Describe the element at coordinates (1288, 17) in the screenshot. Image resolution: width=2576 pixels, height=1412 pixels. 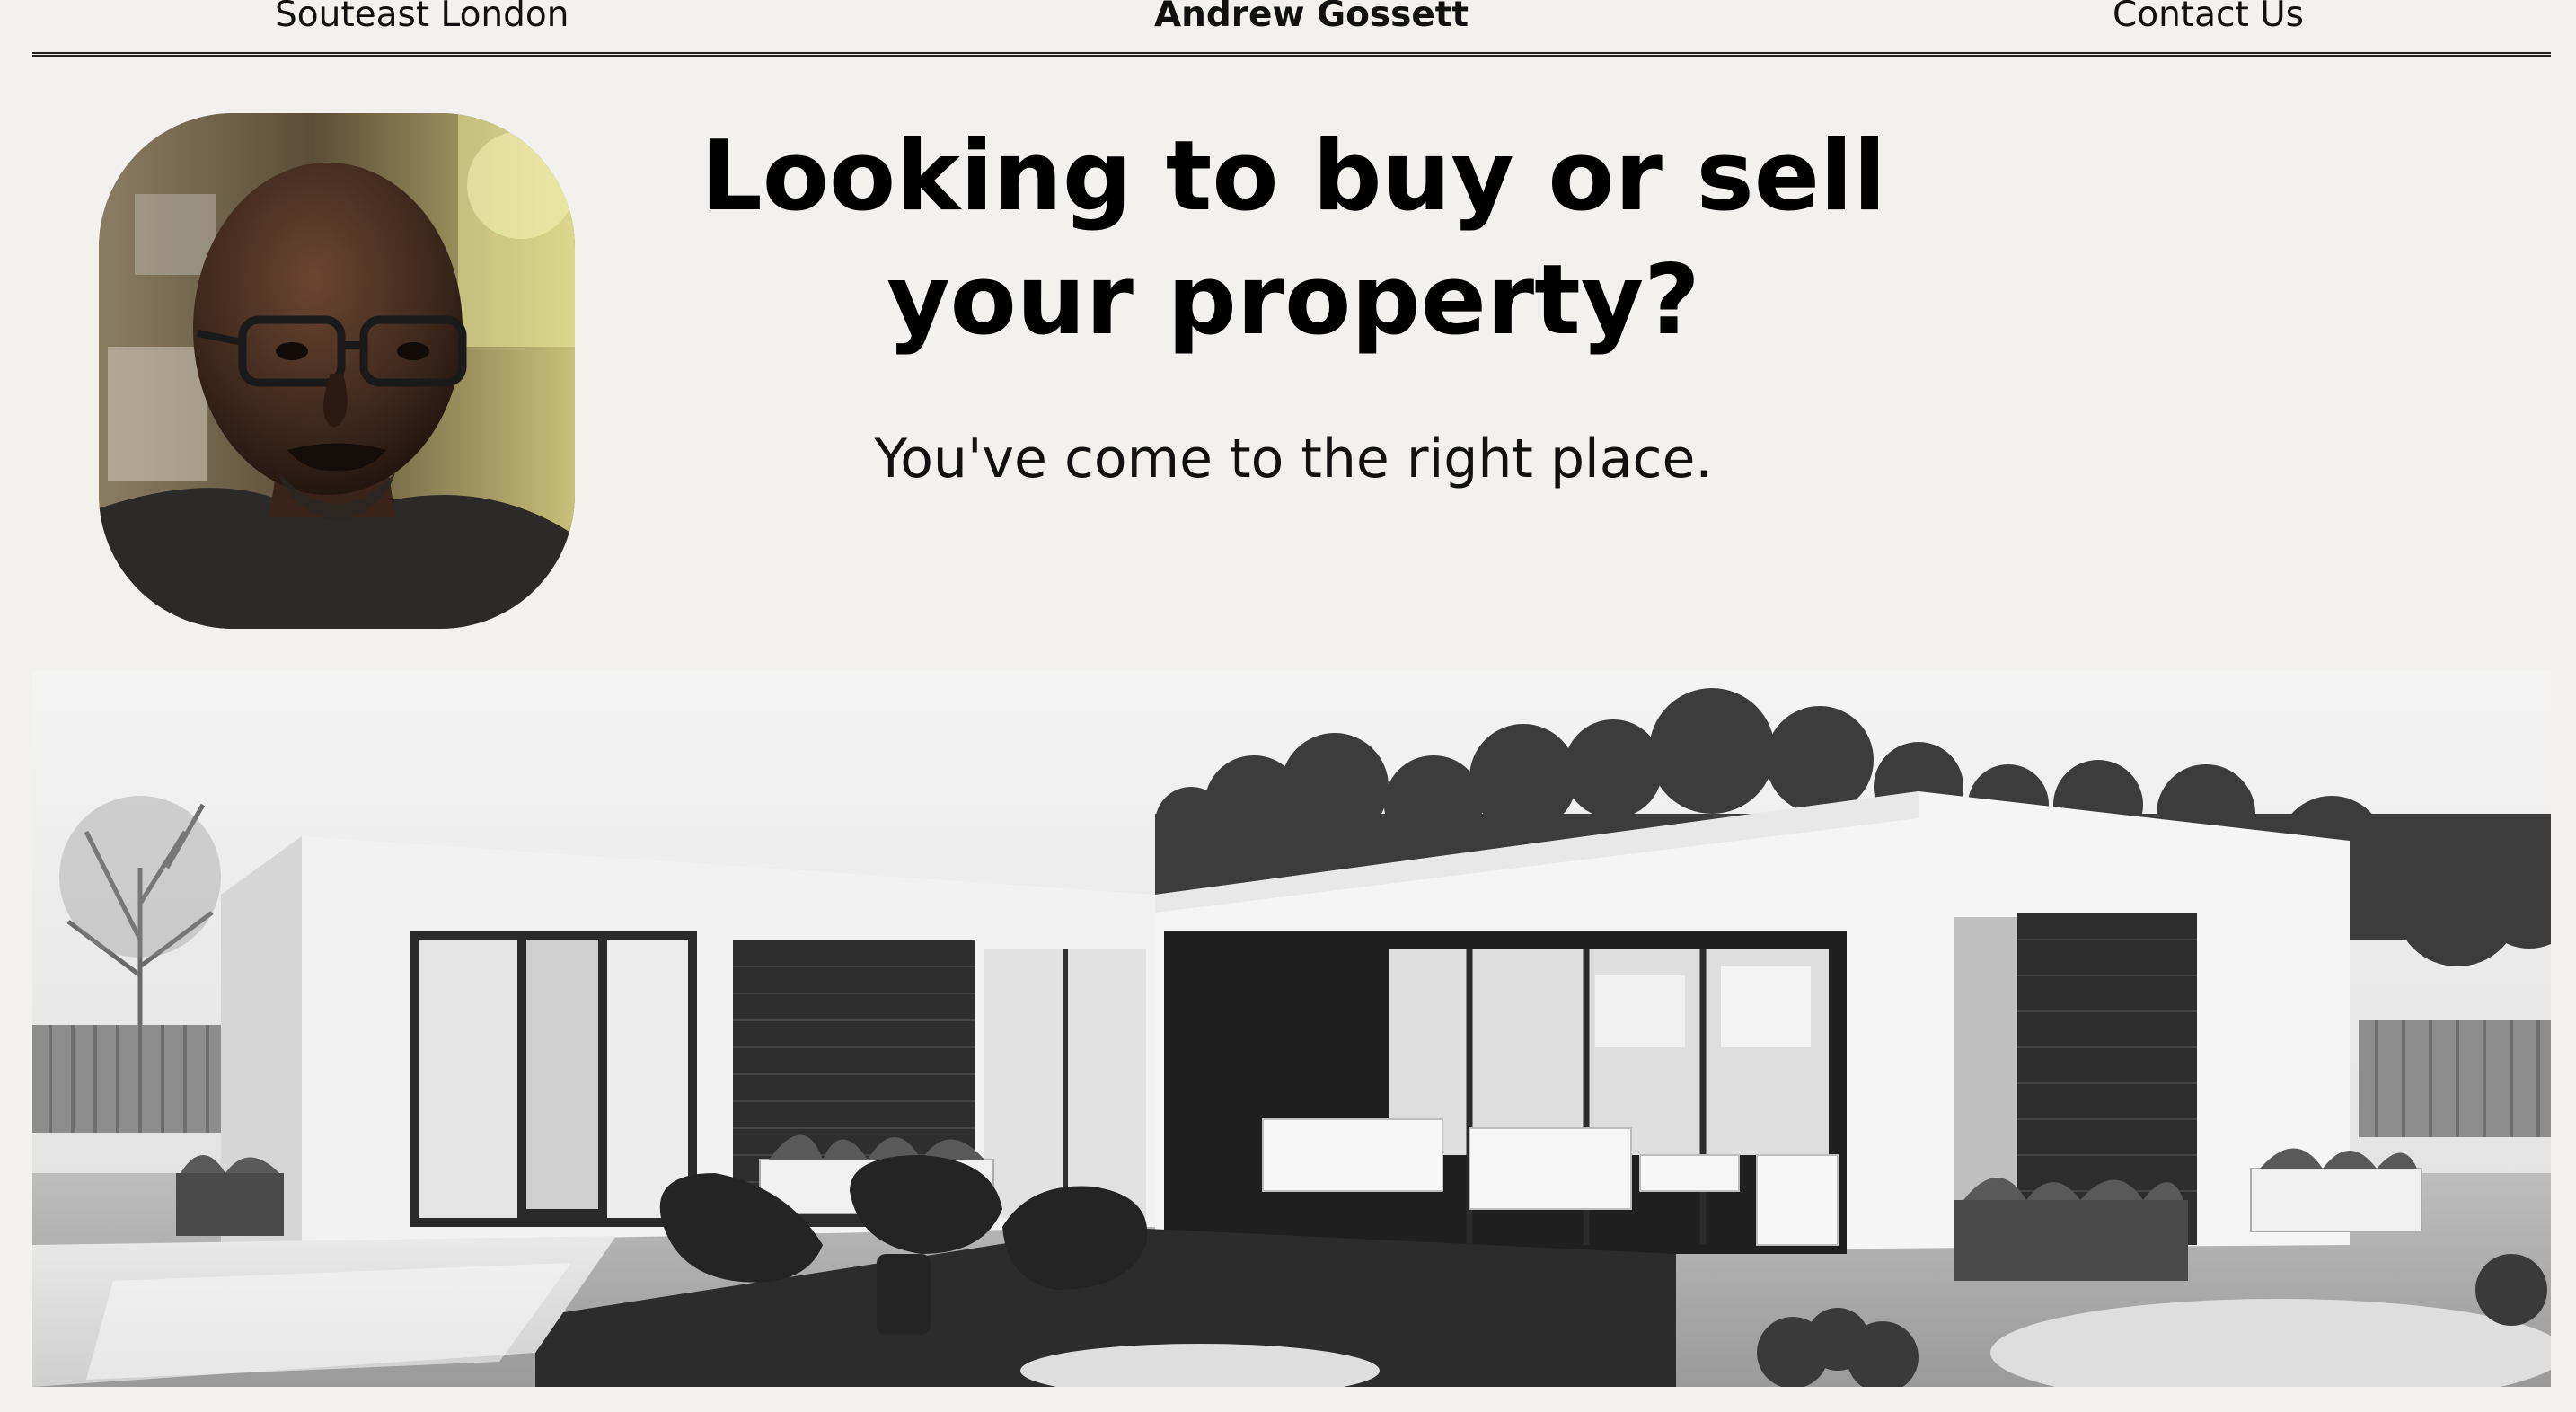
I see `brand-name: Andrew Gossett` at that location.